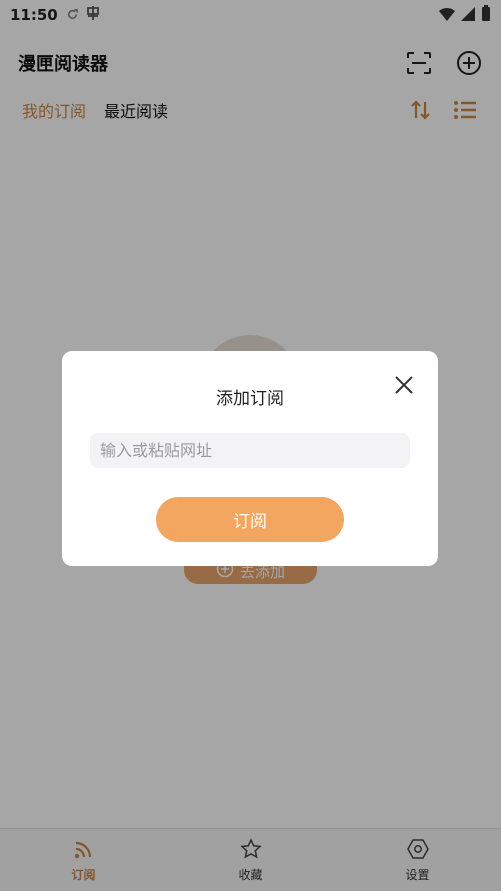 The height and width of the screenshot is (891, 501). Describe the element at coordinates (404, 385) in the screenshot. I see `close-icon` at that location.